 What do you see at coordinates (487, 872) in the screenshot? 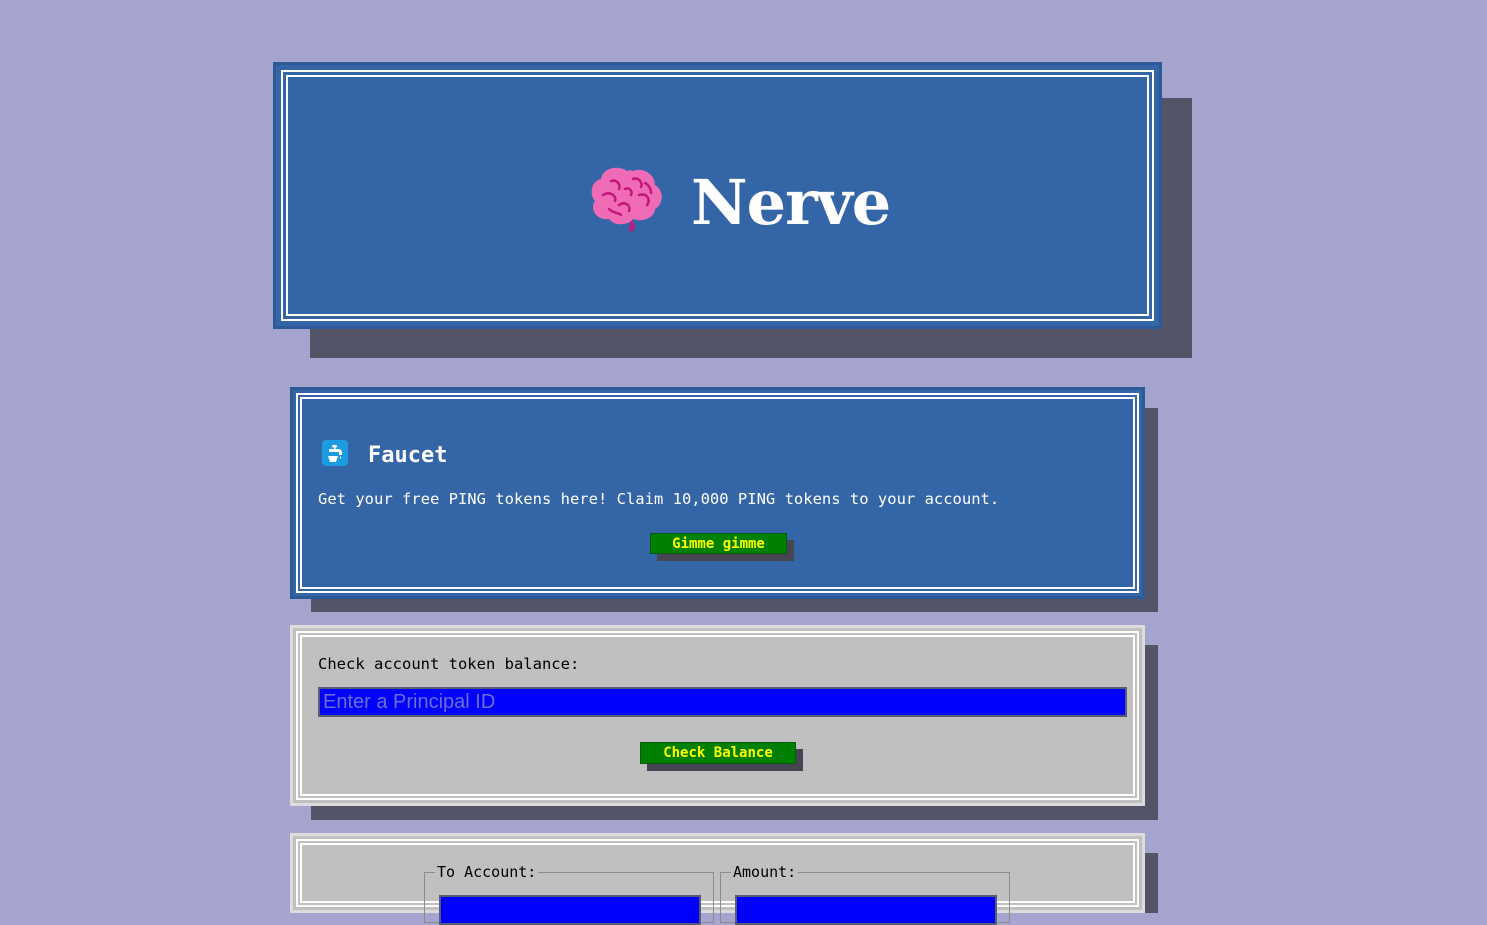
I see `to-account-label: To Account:` at bounding box center [487, 872].